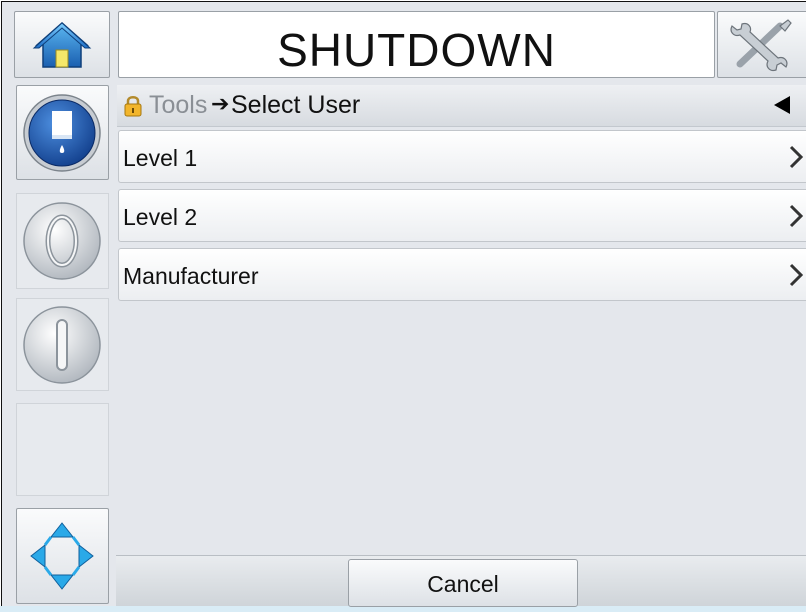  I want to click on stop-icon, so click(62, 344).